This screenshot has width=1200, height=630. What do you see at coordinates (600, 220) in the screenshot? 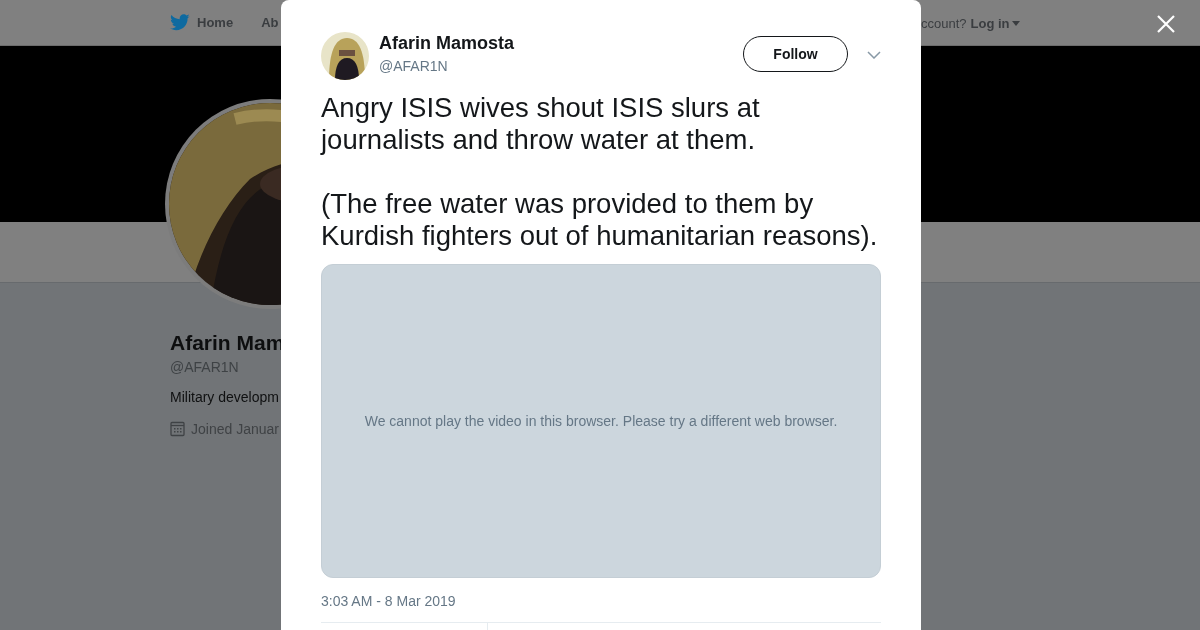
I see `tweet-text: (The free water was provided to them by Kurdish fighters out of humanitarian reasons).` at bounding box center [600, 220].